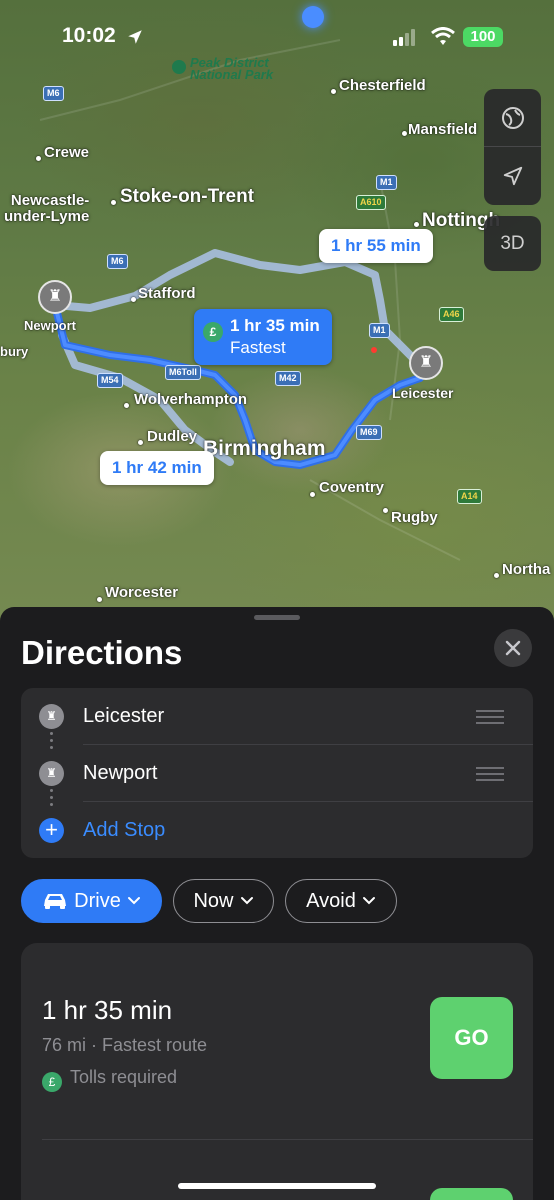 The image size is (554, 1200). I want to click on 3d-label: 3D, so click(512, 243).